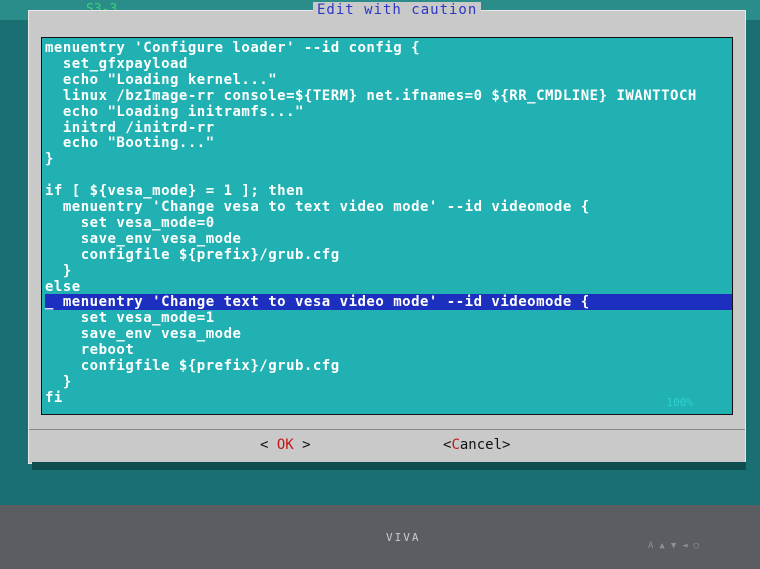 This screenshot has height=569, width=760. Describe the element at coordinates (130, 128) in the screenshot. I see `editor-line: initrd /initrd-rr` at that location.